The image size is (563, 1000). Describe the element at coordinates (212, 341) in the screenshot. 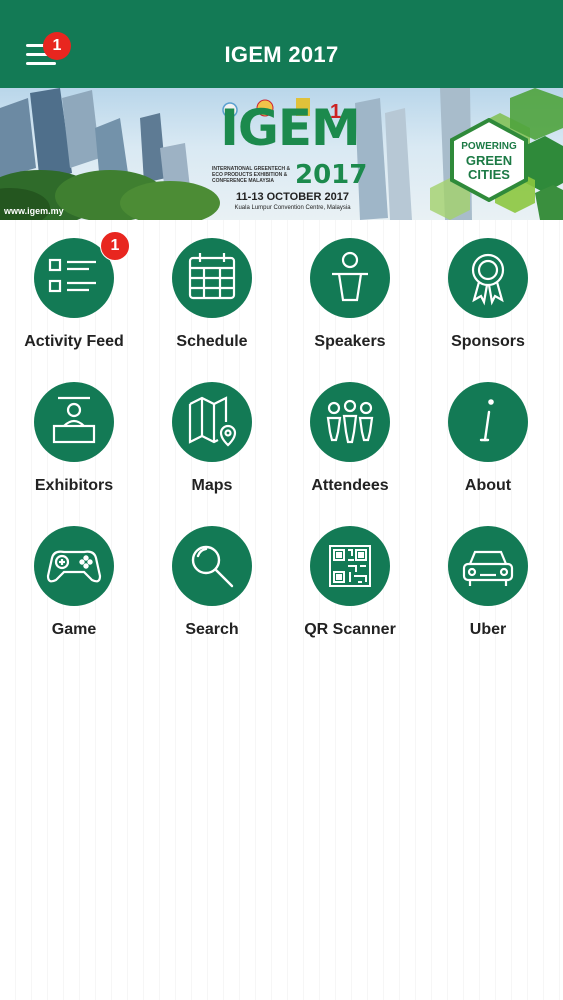

I see `tile-label: Schedule` at that location.